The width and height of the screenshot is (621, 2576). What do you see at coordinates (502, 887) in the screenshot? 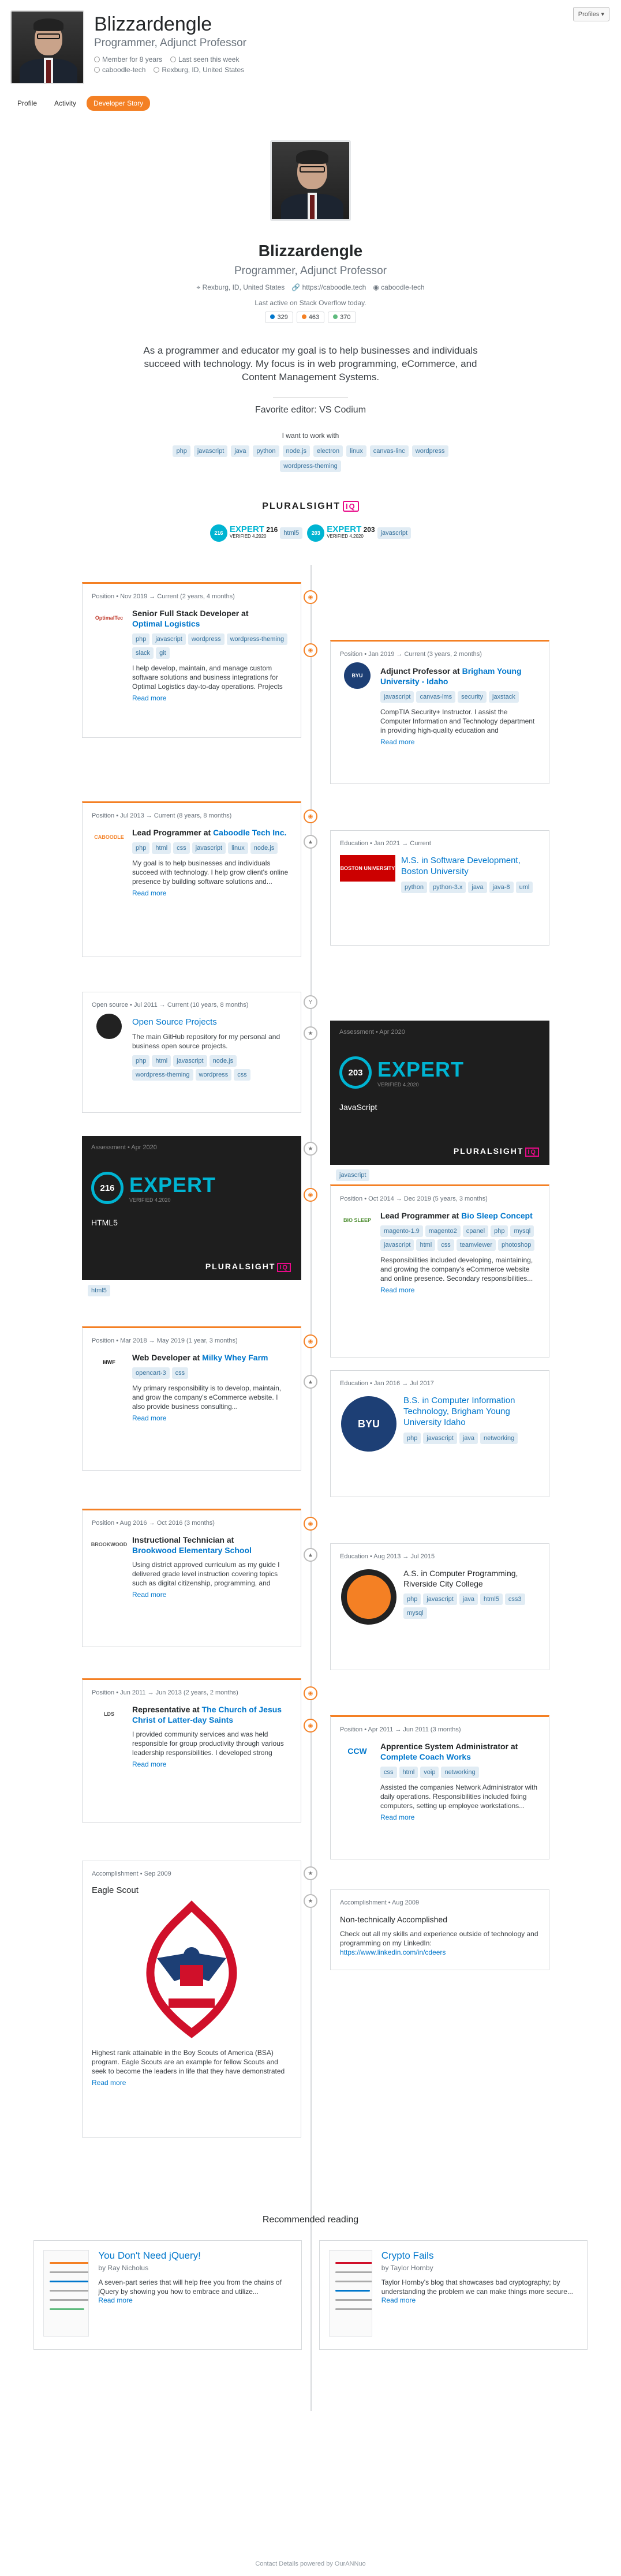
I see `tag: java-8` at bounding box center [502, 887].